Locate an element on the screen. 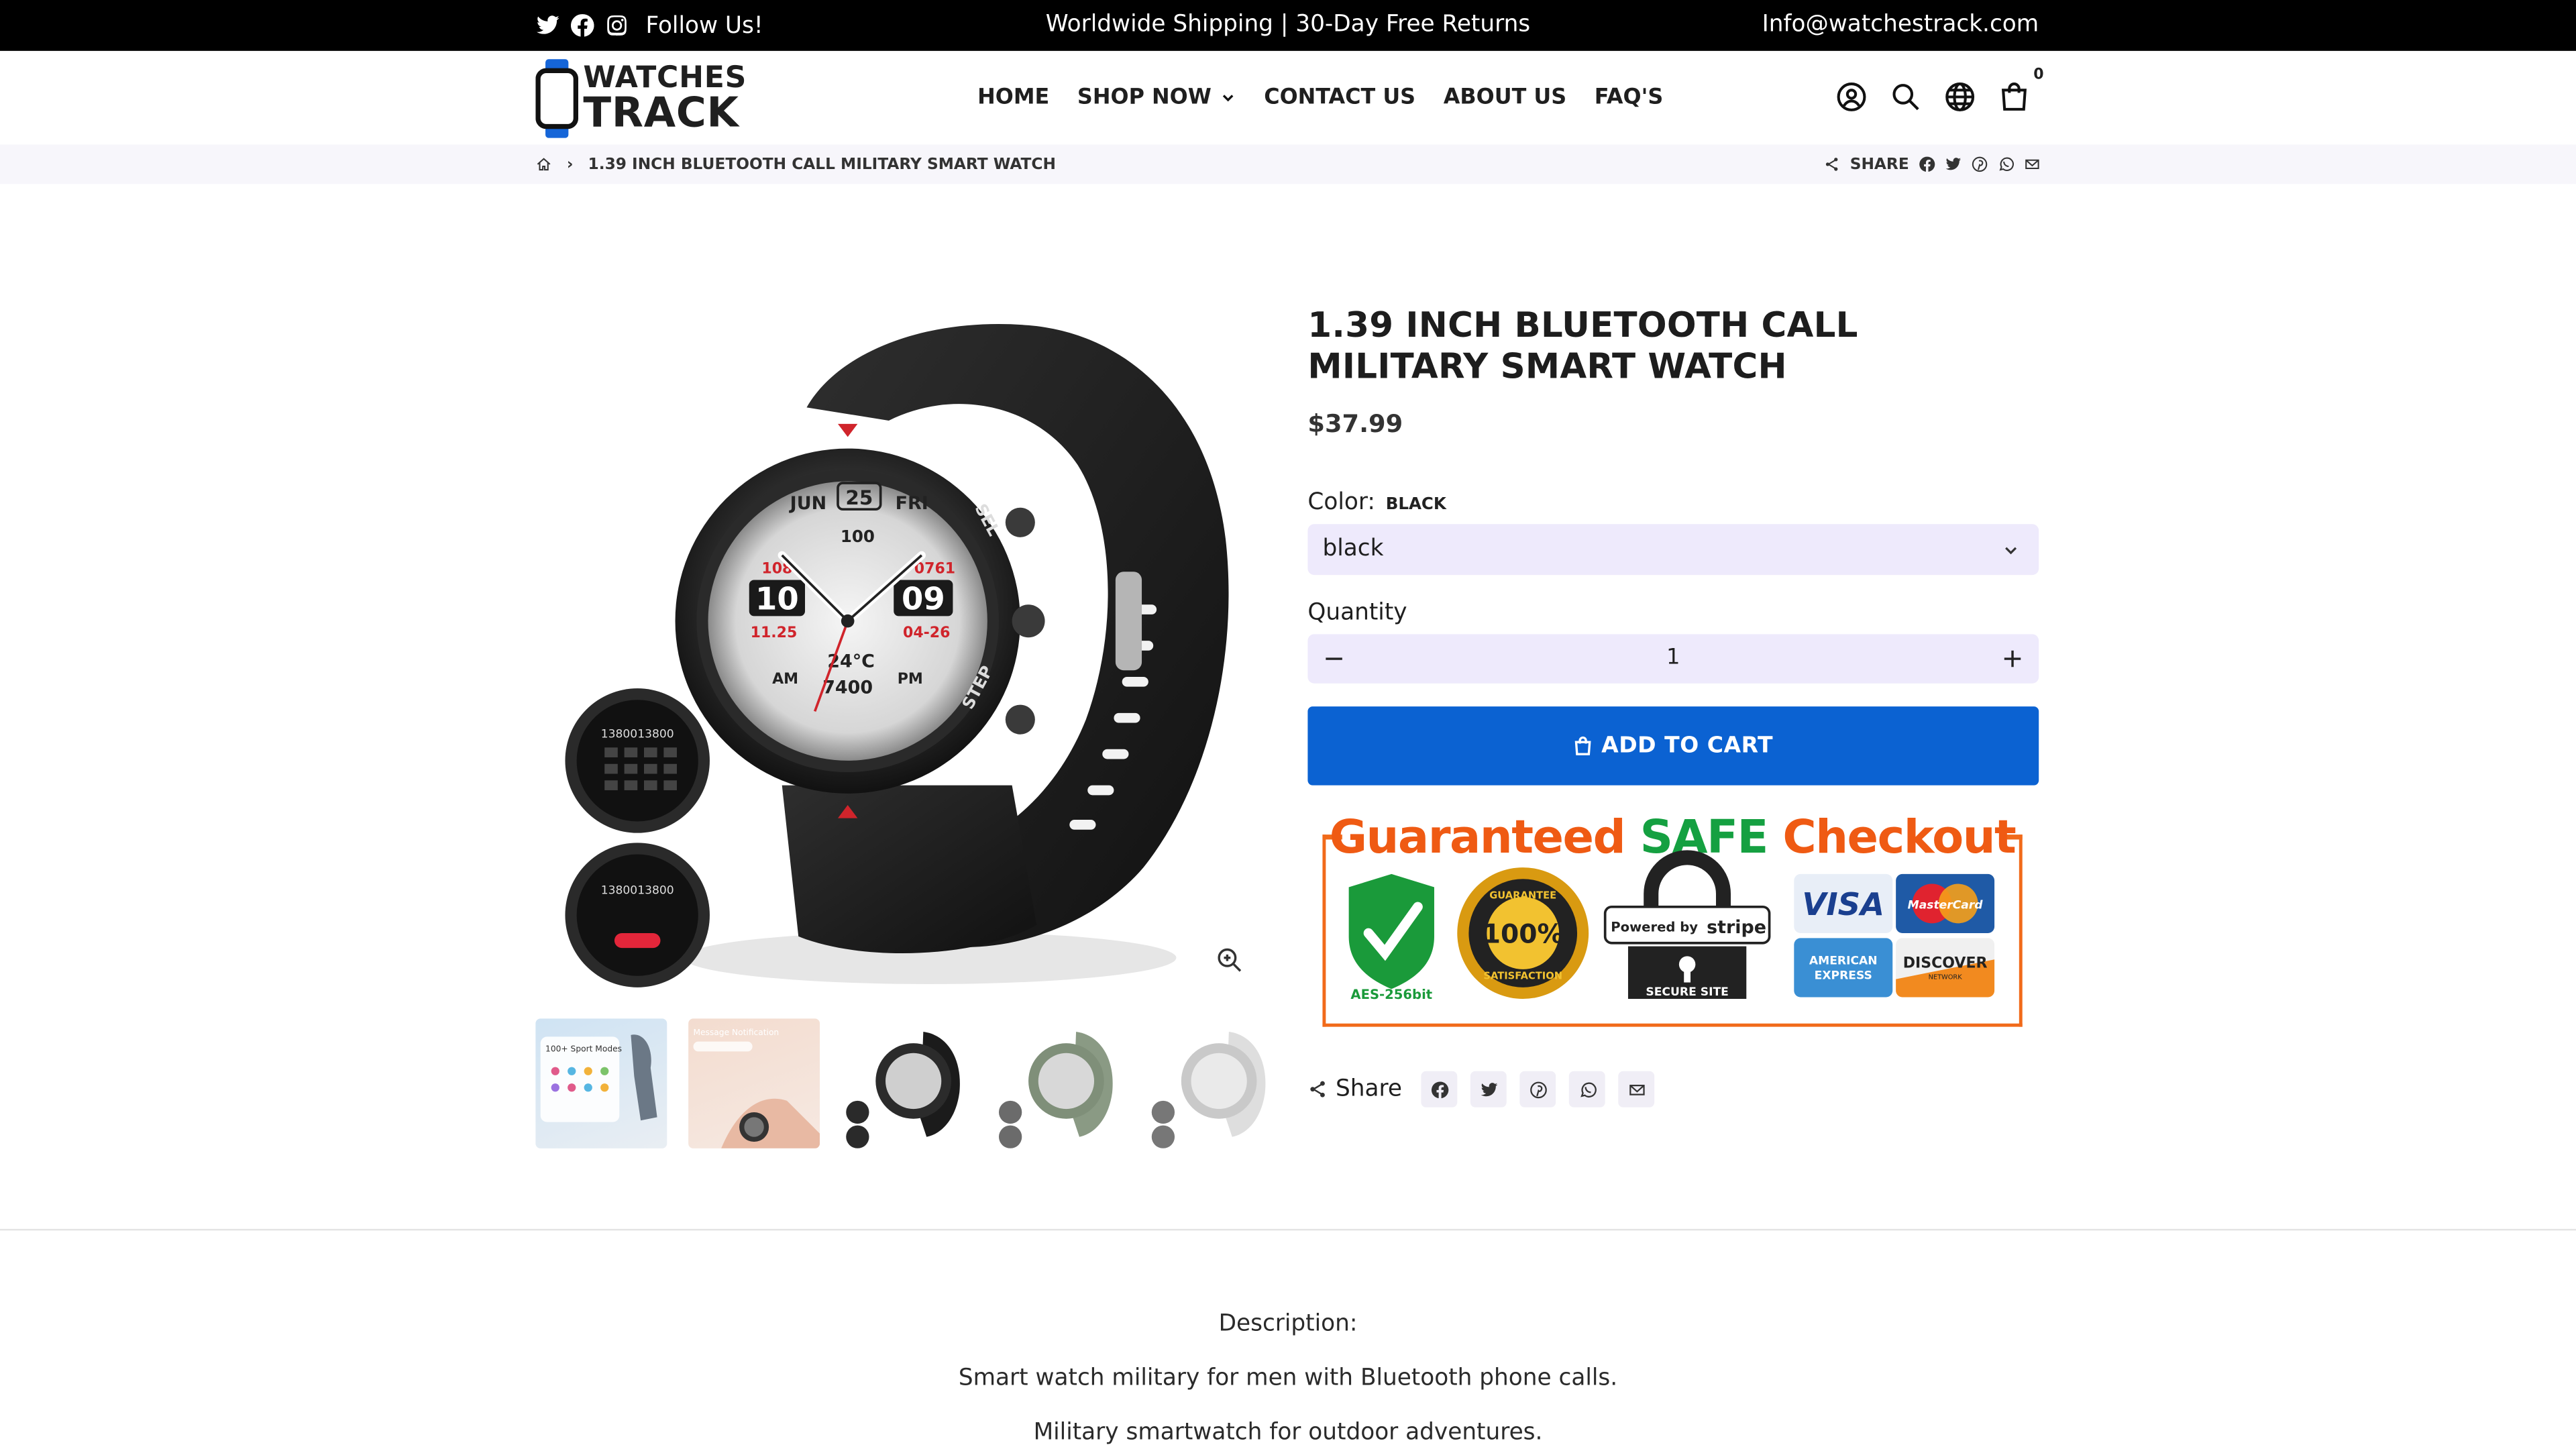 This screenshot has width=2576, height=1449. watch-logo-icon is located at coordinates (557, 98).